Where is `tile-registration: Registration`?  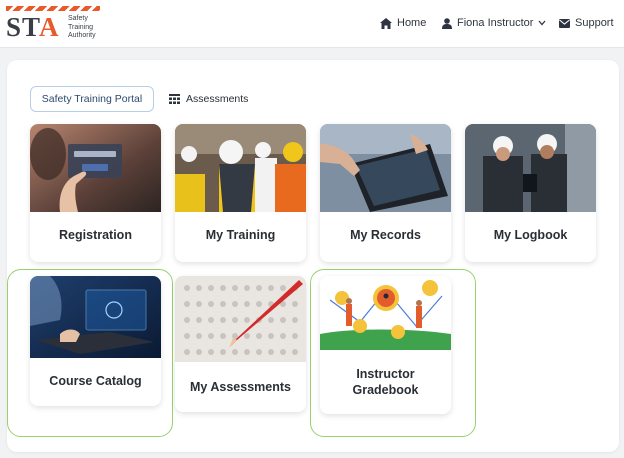
tile-registration: Registration is located at coordinates (95, 193).